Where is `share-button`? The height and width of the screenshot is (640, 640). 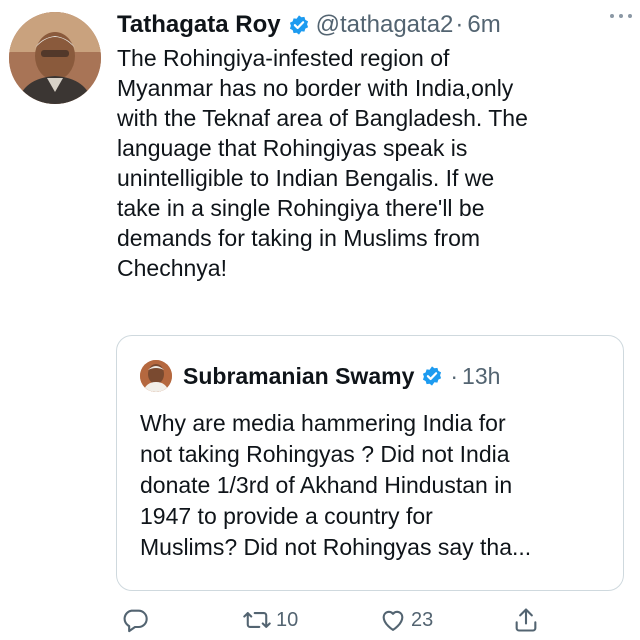 share-button is located at coordinates (526, 620).